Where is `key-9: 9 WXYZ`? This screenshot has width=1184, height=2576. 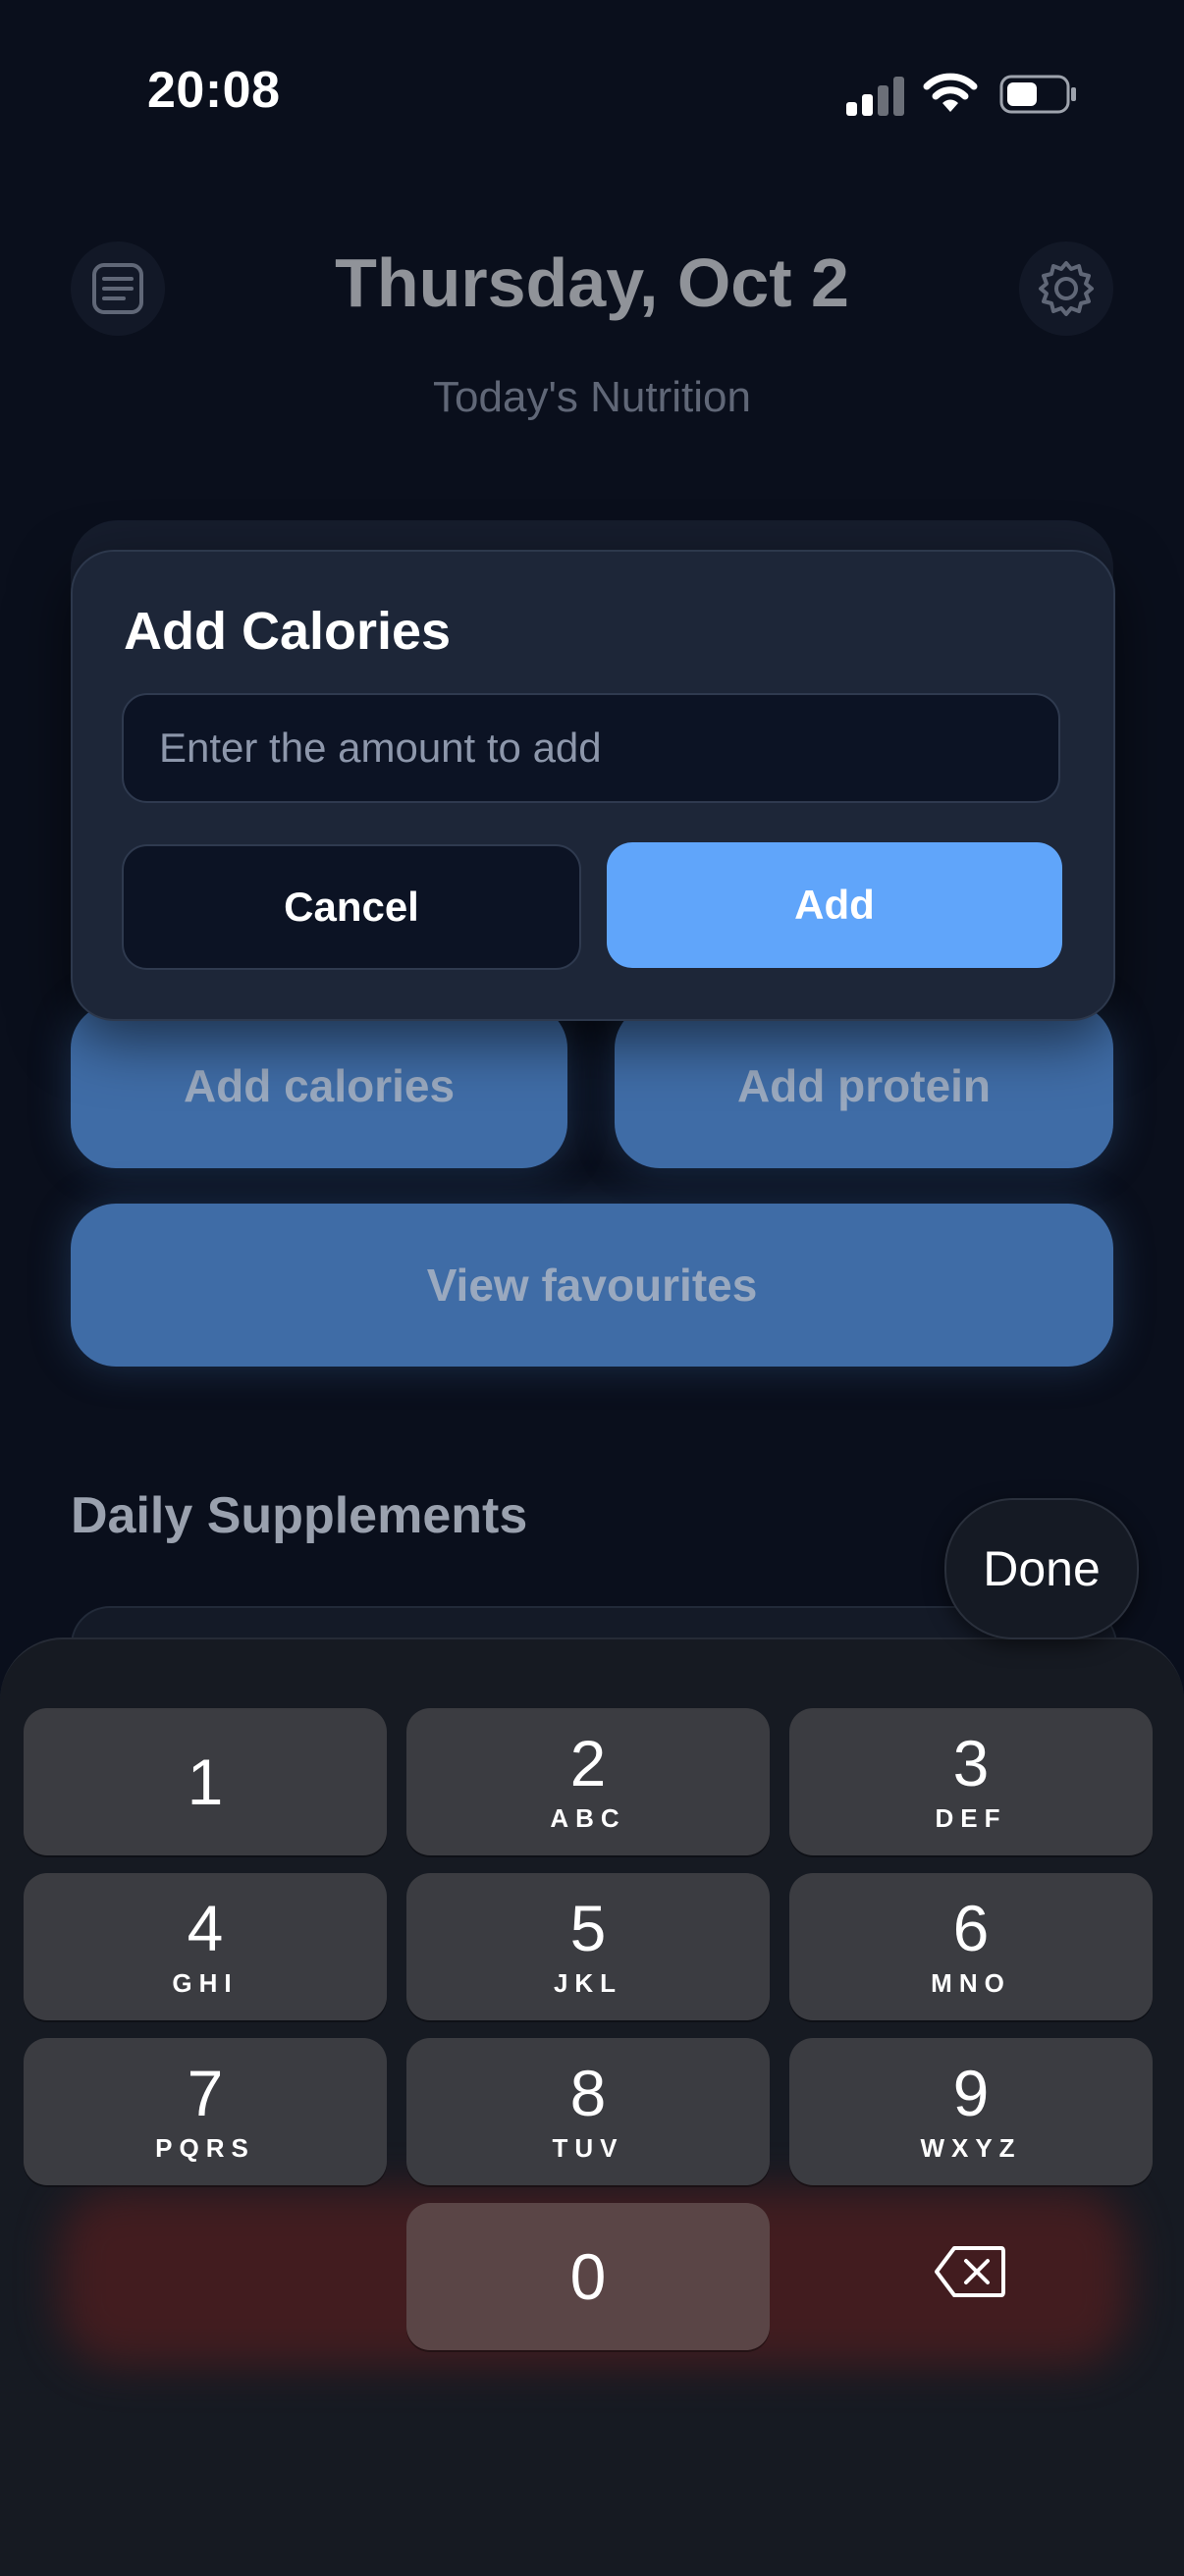 key-9: 9 WXYZ is located at coordinates (971, 2111).